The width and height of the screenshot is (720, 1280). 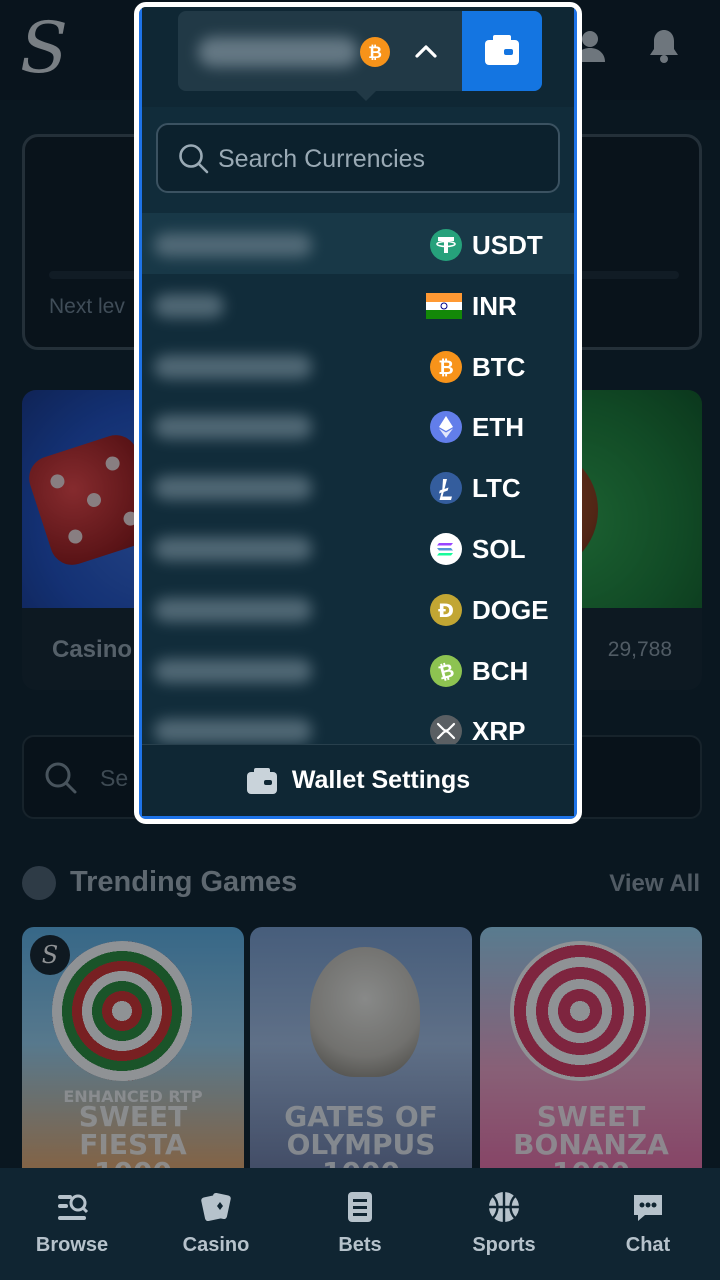 I want to click on nav-browse: Browse, so click(x=72, y=1223).